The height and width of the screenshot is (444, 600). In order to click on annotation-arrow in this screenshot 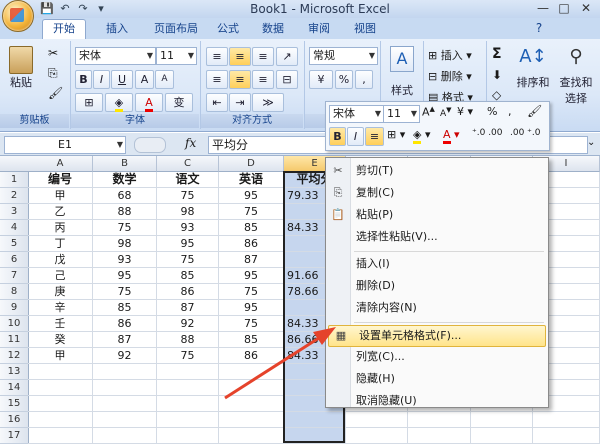, I will do `click(280, 363)`.